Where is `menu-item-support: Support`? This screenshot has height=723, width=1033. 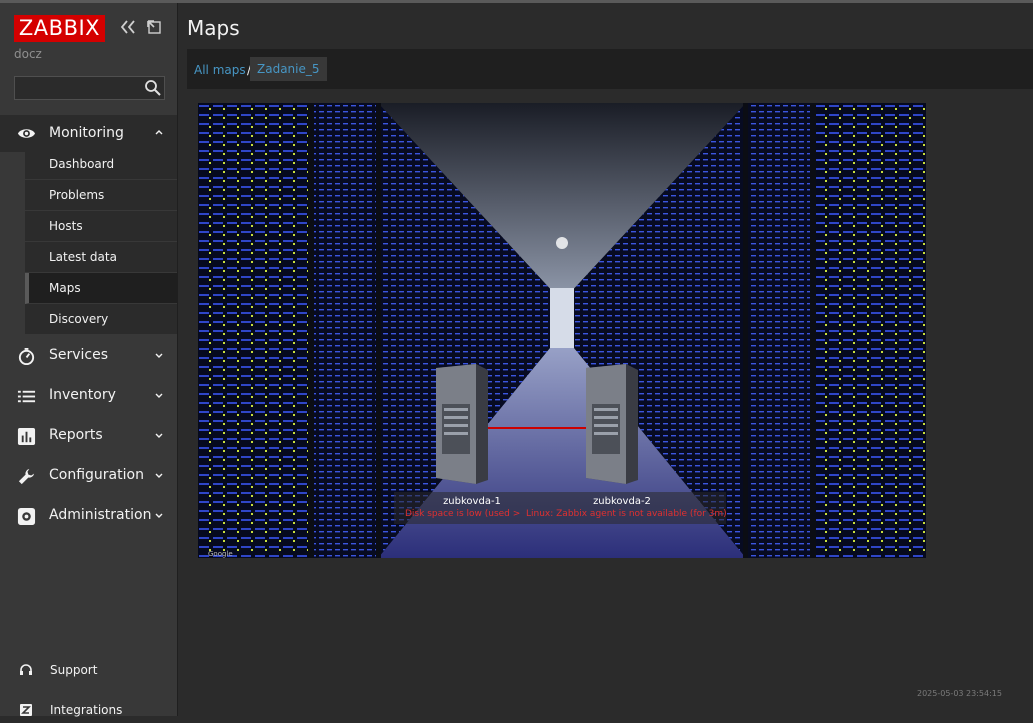 menu-item-support: Support is located at coordinates (88, 671).